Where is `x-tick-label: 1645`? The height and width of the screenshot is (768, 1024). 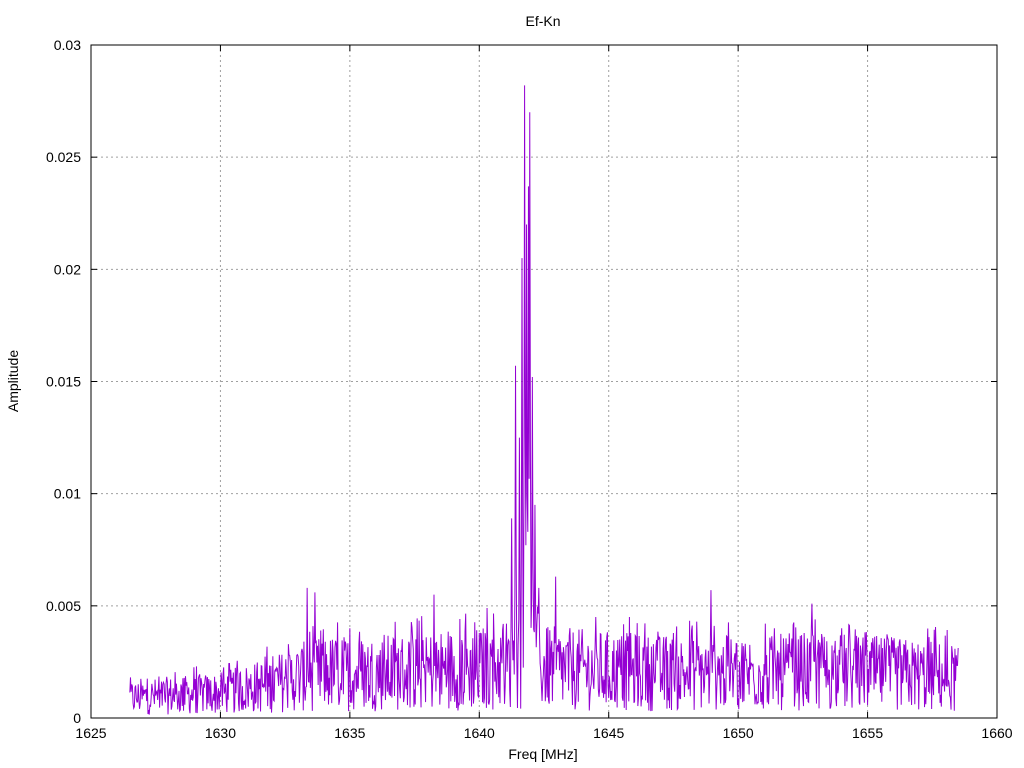
x-tick-label: 1645 is located at coordinates (608, 733).